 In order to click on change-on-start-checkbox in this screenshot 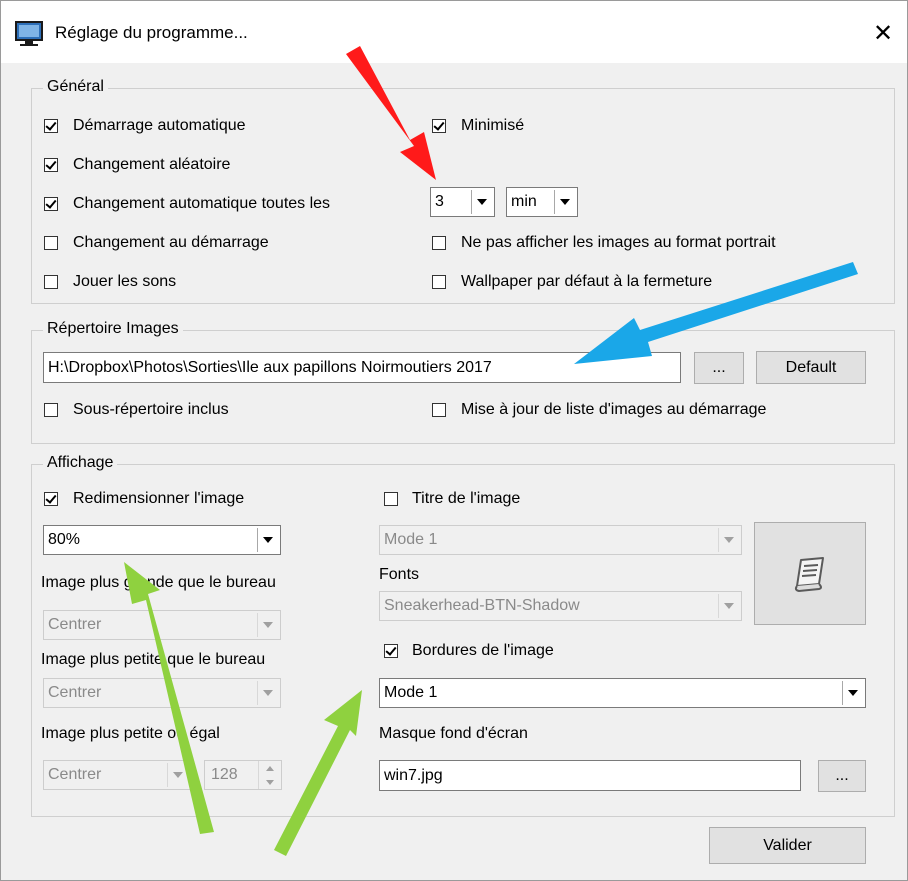, I will do `click(51, 243)`.